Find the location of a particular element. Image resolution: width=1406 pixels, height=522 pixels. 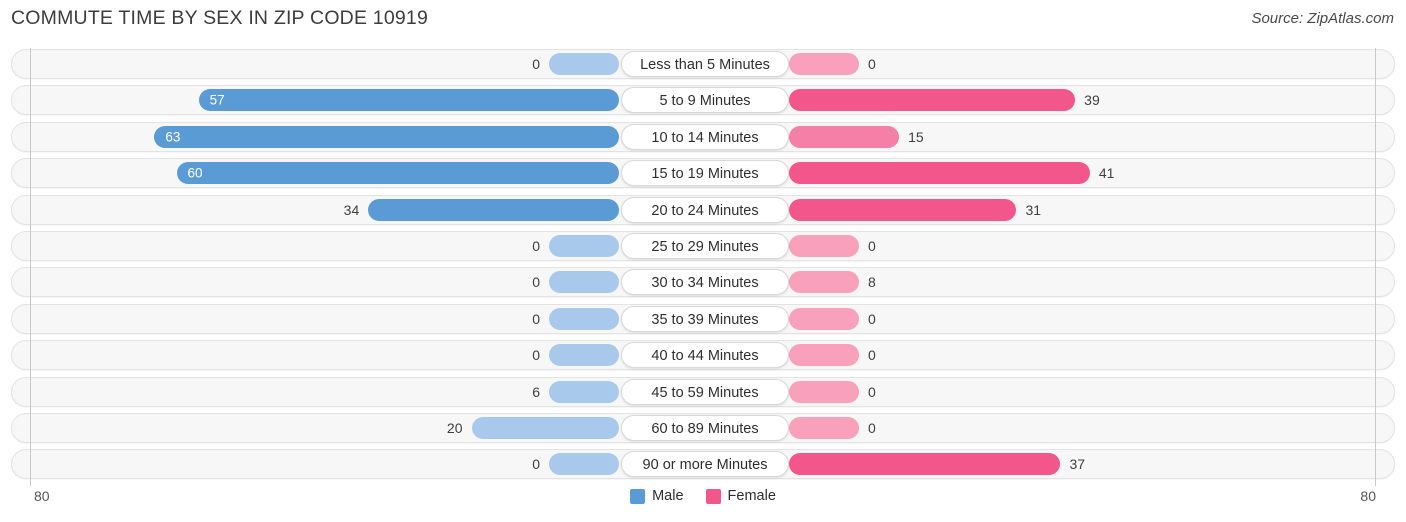

category-label: 90 or more Minutes is located at coordinates (705, 464).